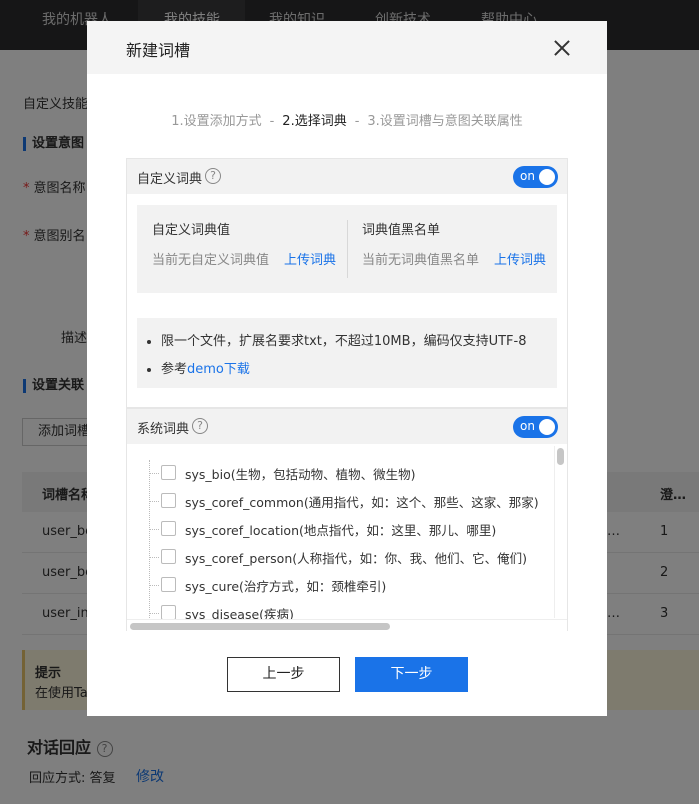 The width and height of the screenshot is (699, 804). What do you see at coordinates (401, 230) in the screenshot?
I see `blacklist-title: 词典值黑名单` at bounding box center [401, 230].